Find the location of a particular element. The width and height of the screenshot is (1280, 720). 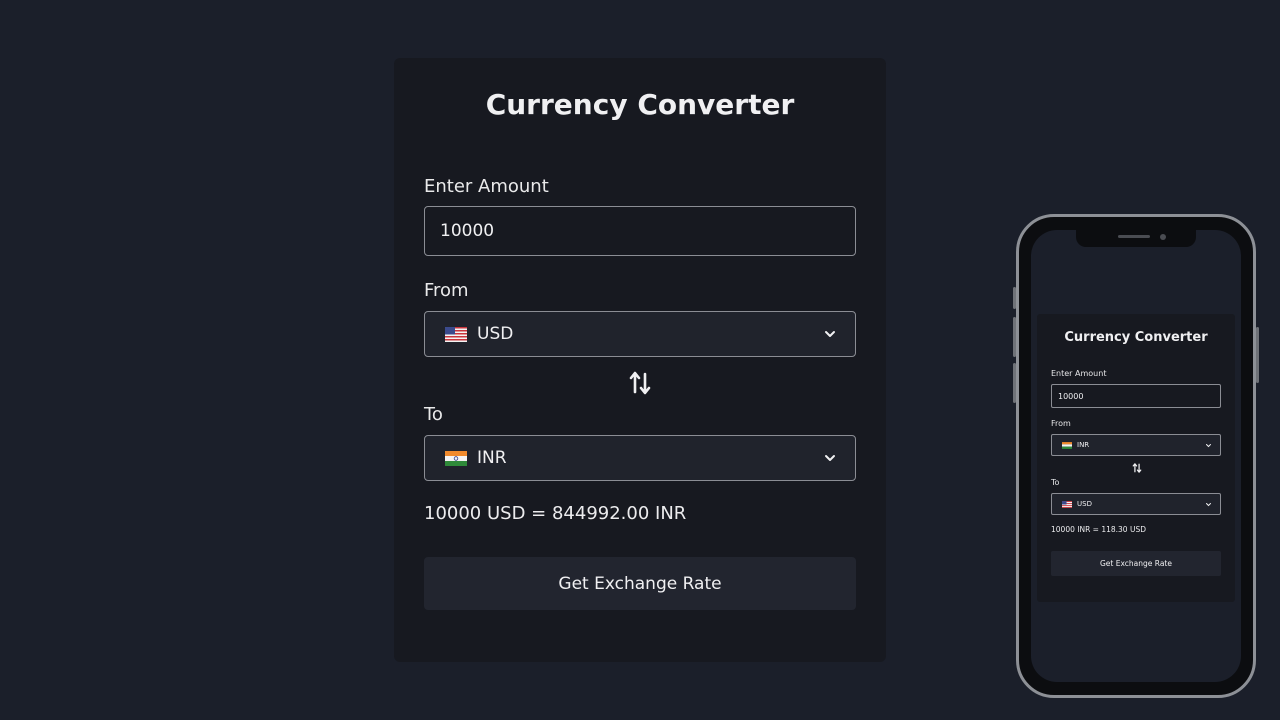

from-currency-code: USD is located at coordinates (495, 334).